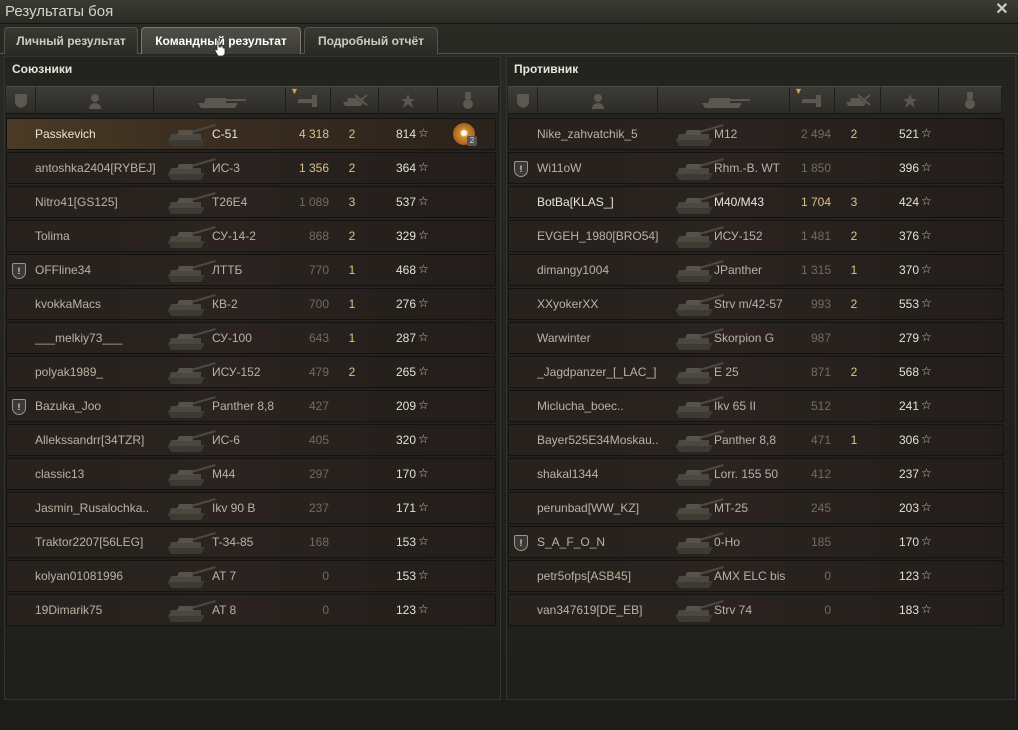  Describe the element at coordinates (1002, 10) in the screenshot. I see `close-icon: ✕` at that location.